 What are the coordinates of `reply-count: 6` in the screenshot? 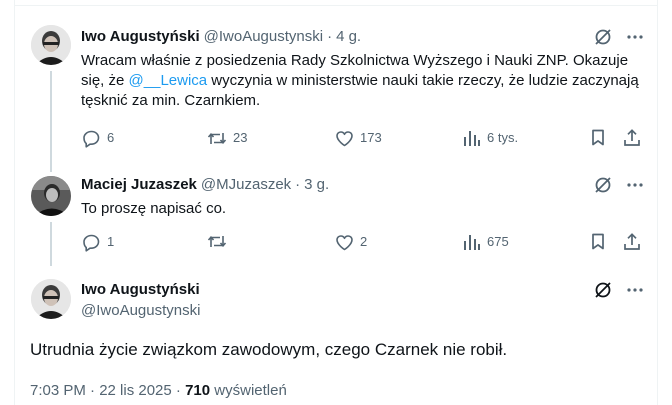 It's located at (111, 137).